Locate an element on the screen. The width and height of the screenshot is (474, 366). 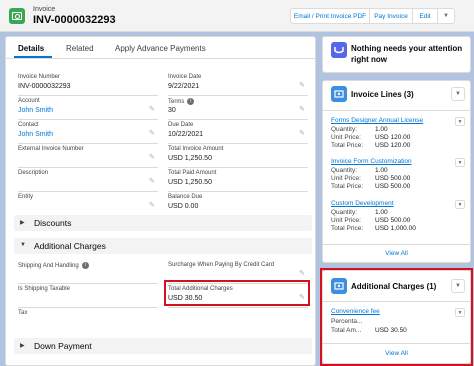
account-link: John Smith is located at coordinates (35, 110).